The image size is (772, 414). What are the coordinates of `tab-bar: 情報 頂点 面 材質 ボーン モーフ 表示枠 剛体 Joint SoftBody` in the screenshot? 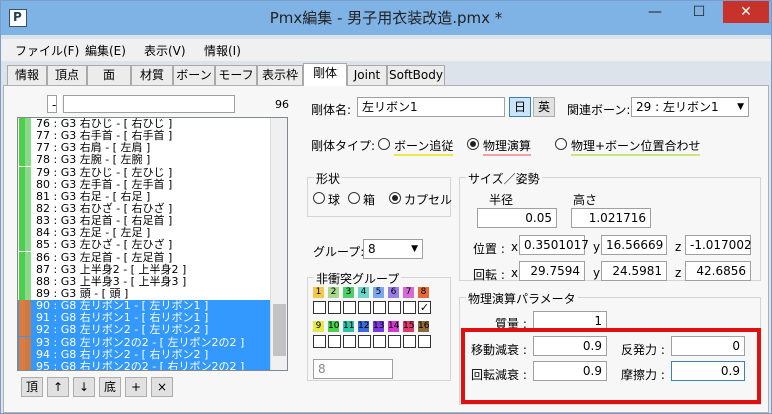 It's located at (386, 74).